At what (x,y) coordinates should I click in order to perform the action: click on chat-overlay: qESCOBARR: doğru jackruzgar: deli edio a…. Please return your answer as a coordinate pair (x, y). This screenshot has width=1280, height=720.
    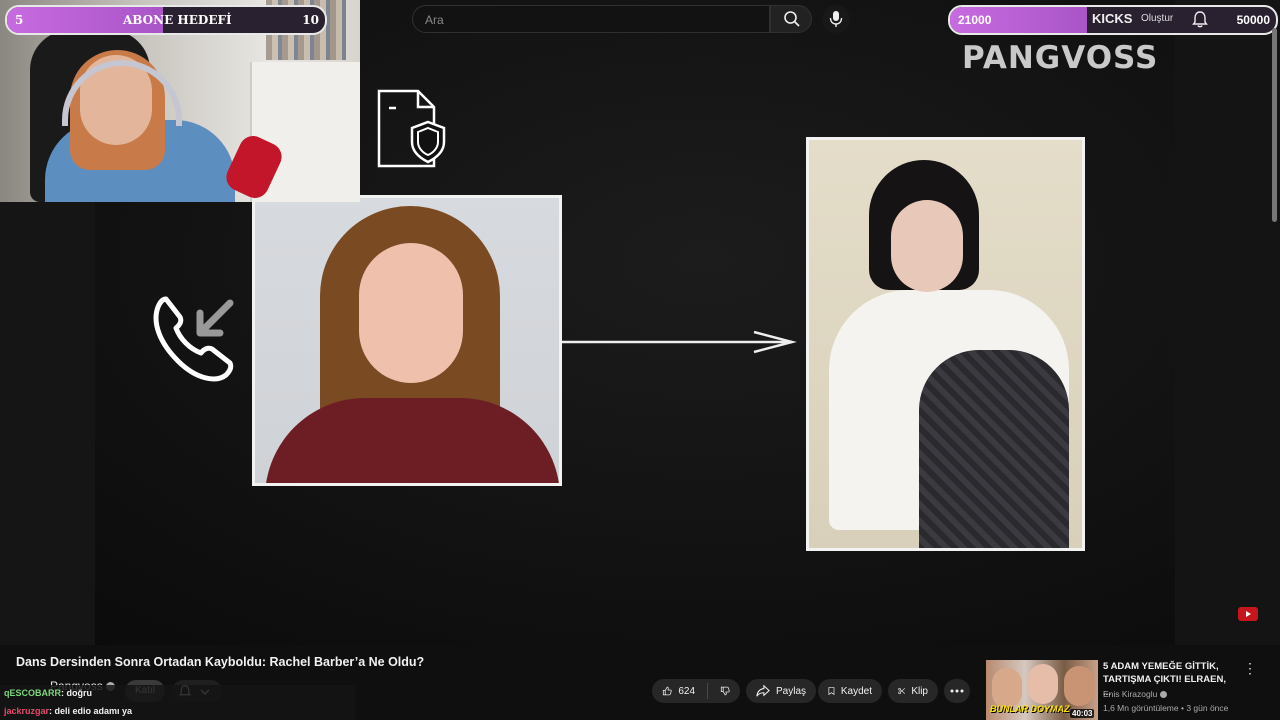
    Looking at the image, I should click on (177, 702).